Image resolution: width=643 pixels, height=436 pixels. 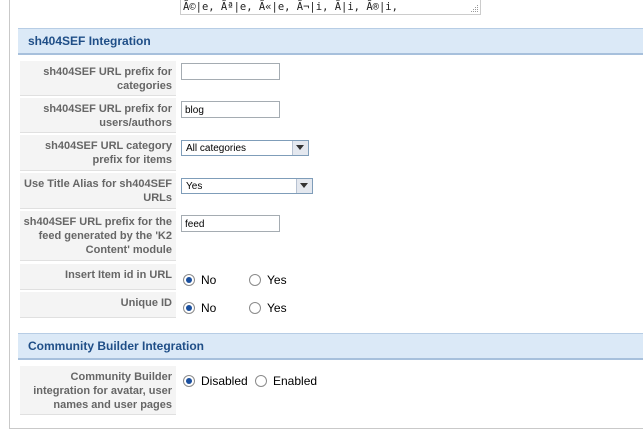 What do you see at coordinates (224, 381) in the screenshot?
I see `community-builder-disabled-label: Disabled` at bounding box center [224, 381].